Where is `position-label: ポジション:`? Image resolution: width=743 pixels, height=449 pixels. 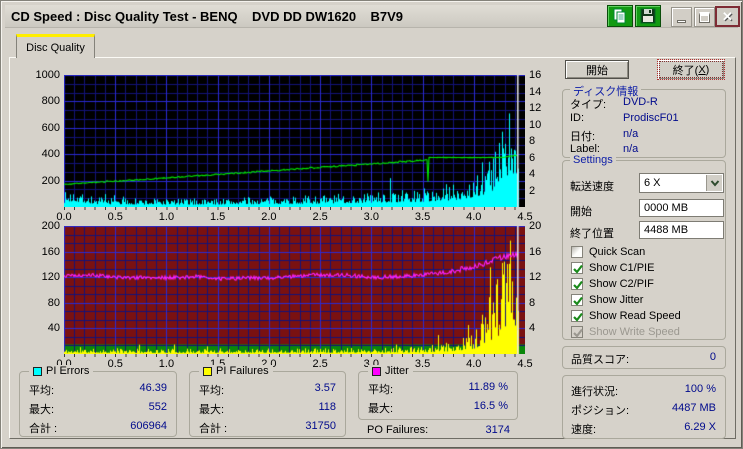 position-label: ポジション: is located at coordinates (600, 411).